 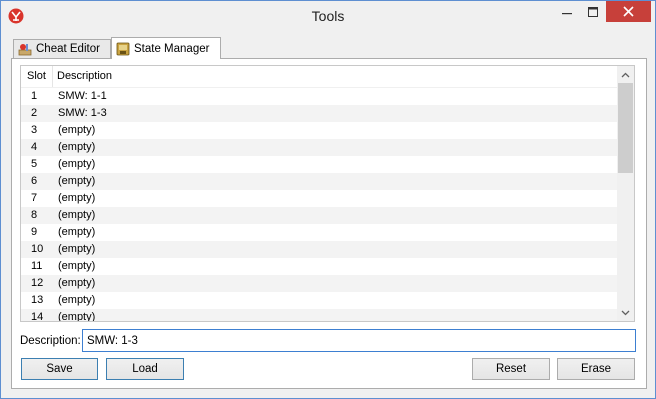 I want to click on slot-cell: 10, so click(x=37, y=249).